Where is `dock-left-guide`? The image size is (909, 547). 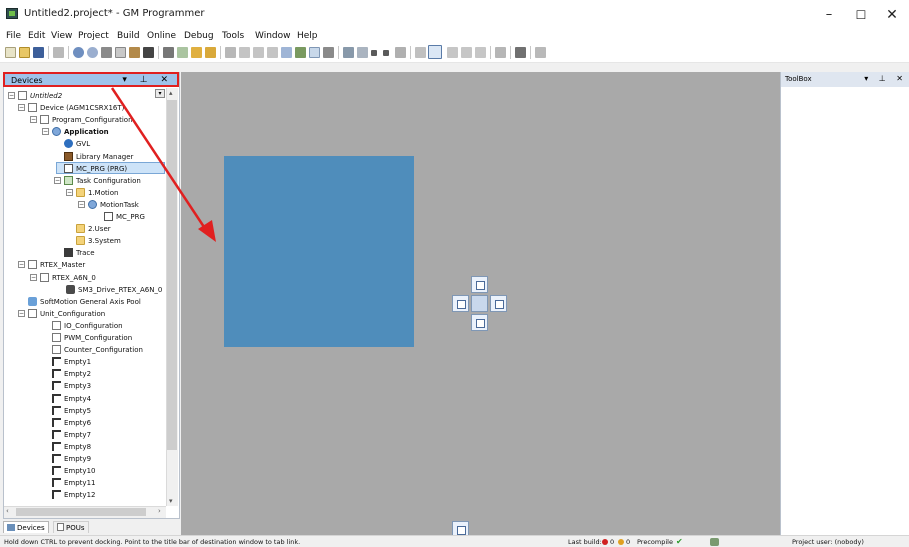 dock-left-guide is located at coordinates (460, 303).